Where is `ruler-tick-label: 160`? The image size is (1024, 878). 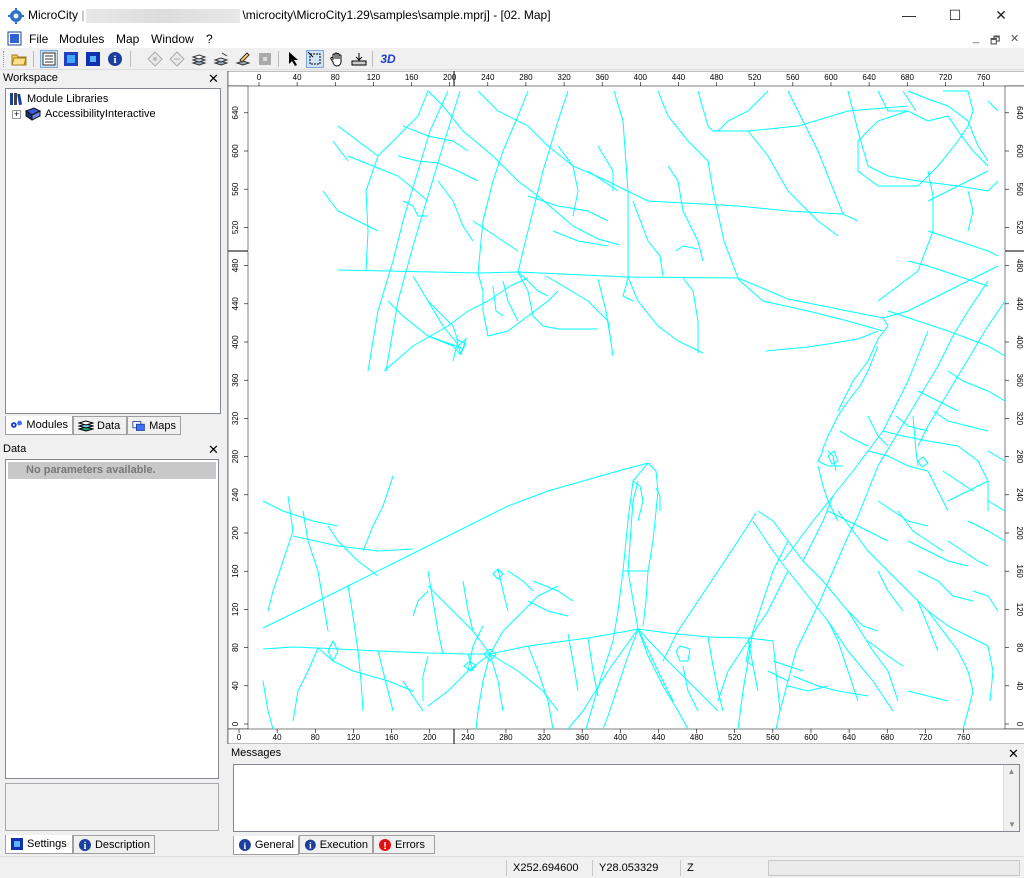 ruler-tick-label: 160 is located at coordinates (412, 77).